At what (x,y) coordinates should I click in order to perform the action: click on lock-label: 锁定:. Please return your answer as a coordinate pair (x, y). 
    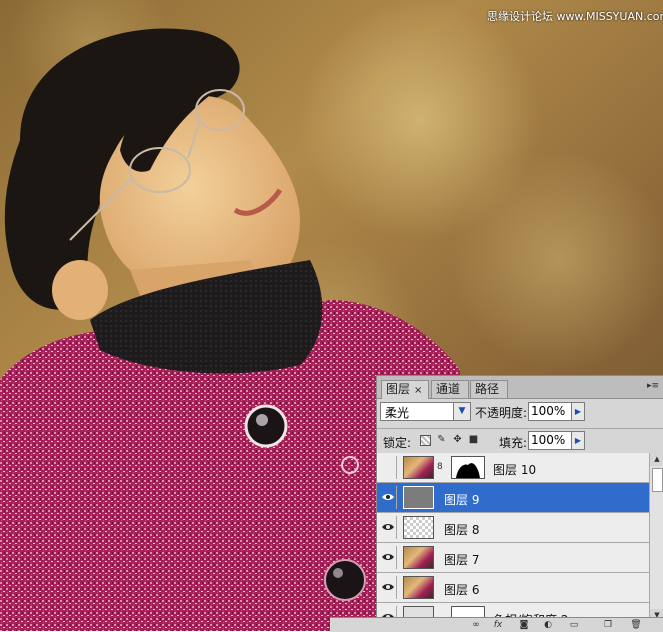
    Looking at the image, I should click on (397, 443).